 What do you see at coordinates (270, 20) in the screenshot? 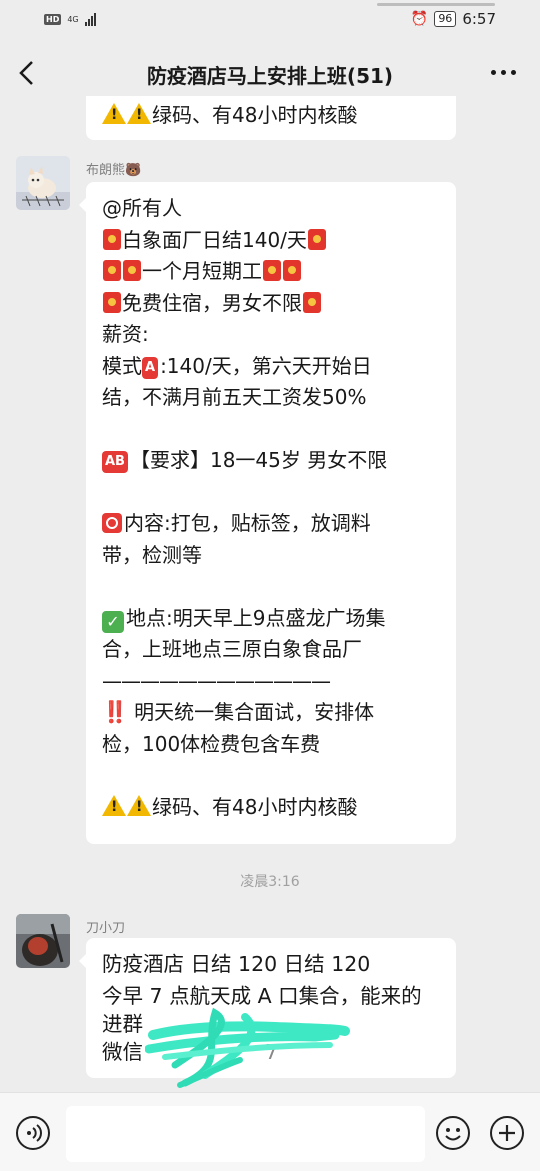
I see `status-bar: HD 4G ⏰ 96 6:57` at bounding box center [270, 20].